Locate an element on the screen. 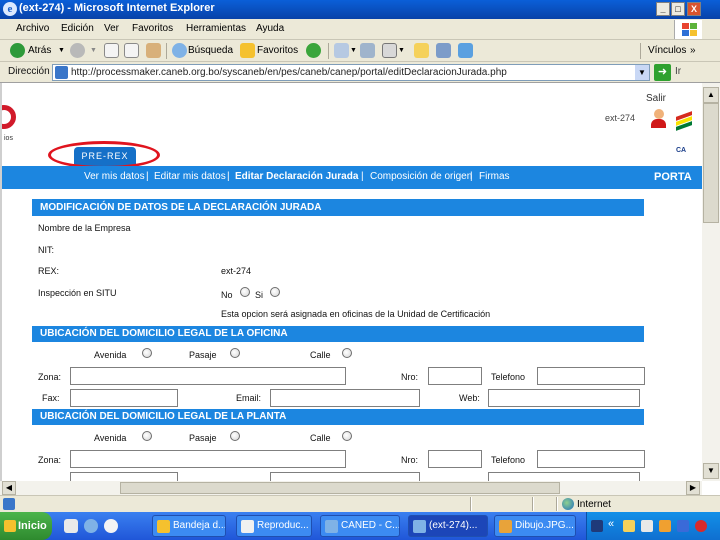 The image size is (720, 540). menu-herramientas: Herramientas is located at coordinates (216, 28).